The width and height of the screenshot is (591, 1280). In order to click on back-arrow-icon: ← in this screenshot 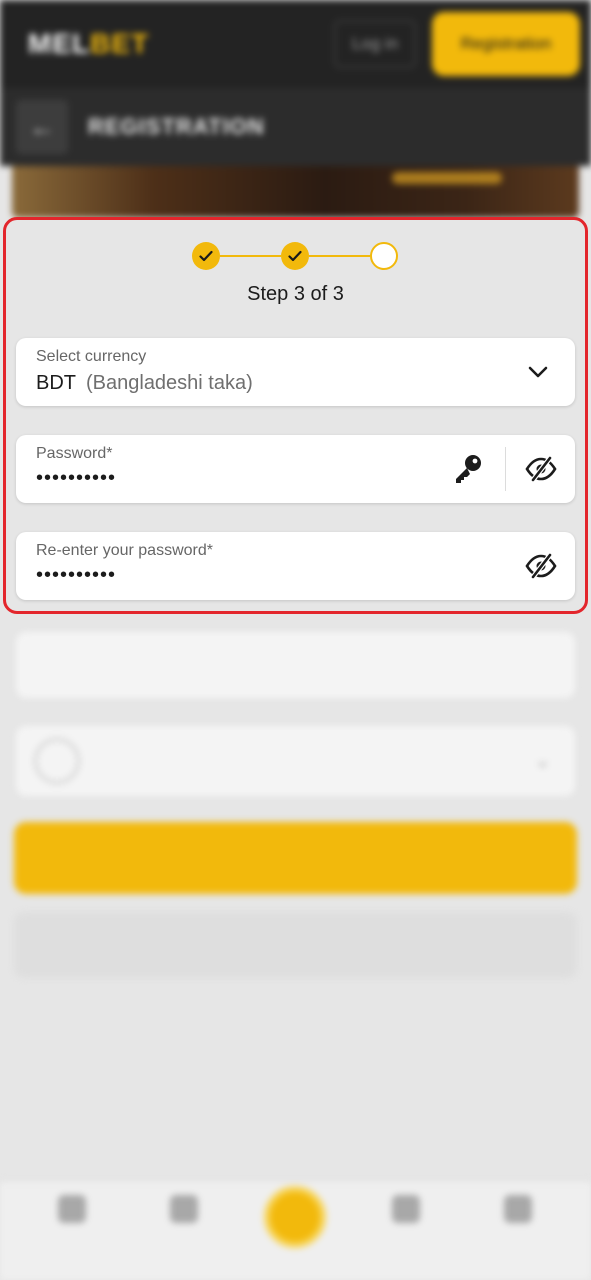, I will do `click(42, 127)`.